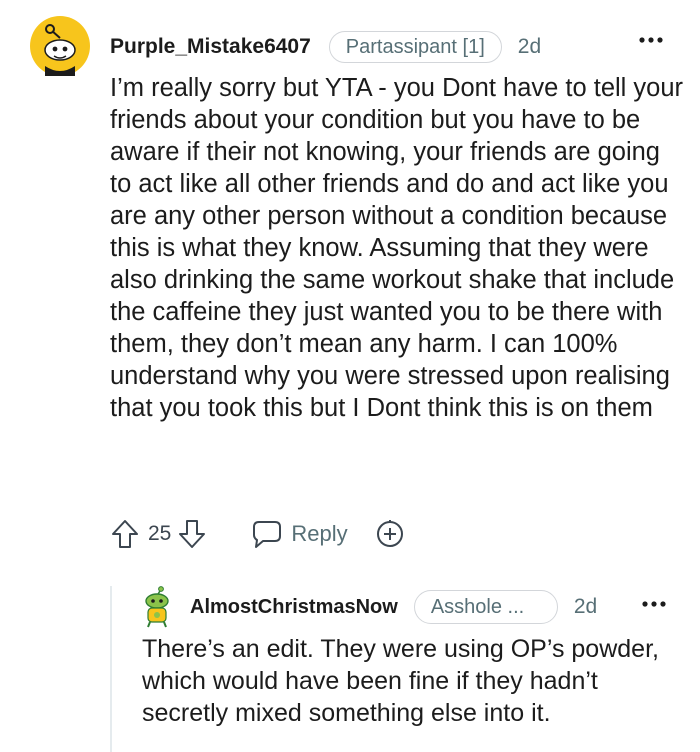 The image size is (700, 752). Describe the element at coordinates (651, 40) in the screenshot. I see `more-options-icon` at that location.